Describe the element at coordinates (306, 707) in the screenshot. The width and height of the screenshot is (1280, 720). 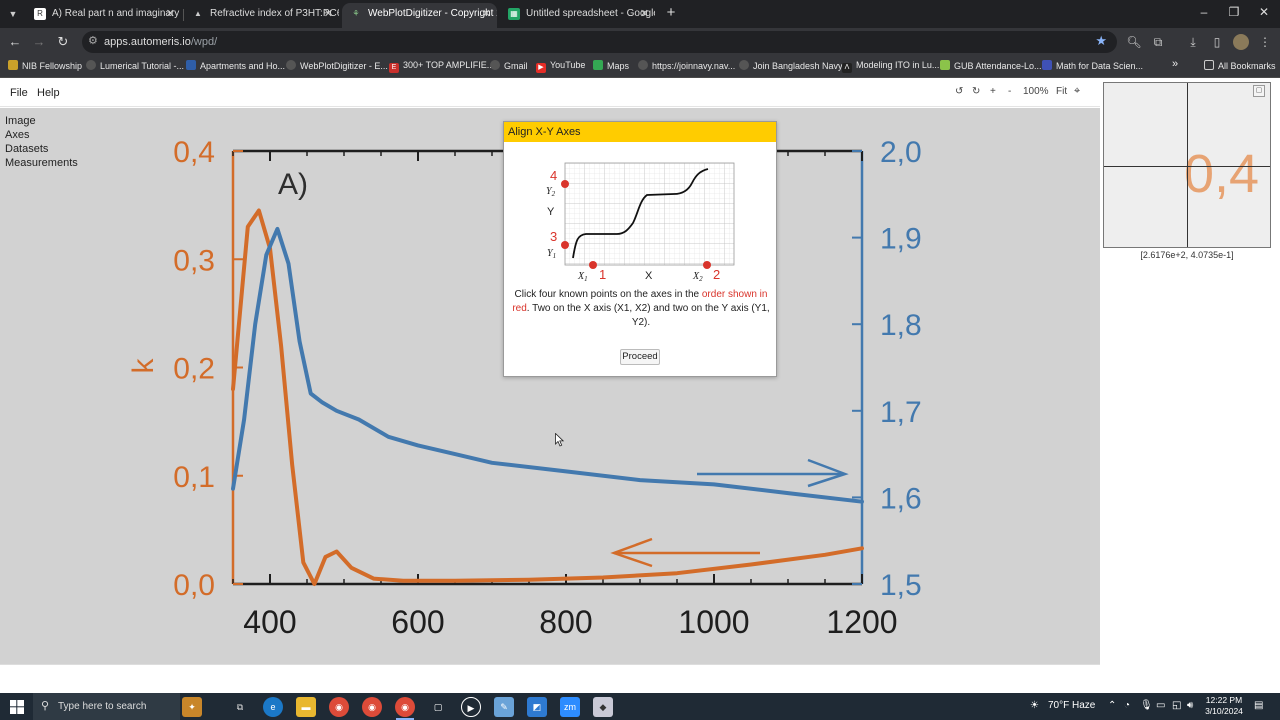
I see `file-explorer-icon: ▬` at that location.